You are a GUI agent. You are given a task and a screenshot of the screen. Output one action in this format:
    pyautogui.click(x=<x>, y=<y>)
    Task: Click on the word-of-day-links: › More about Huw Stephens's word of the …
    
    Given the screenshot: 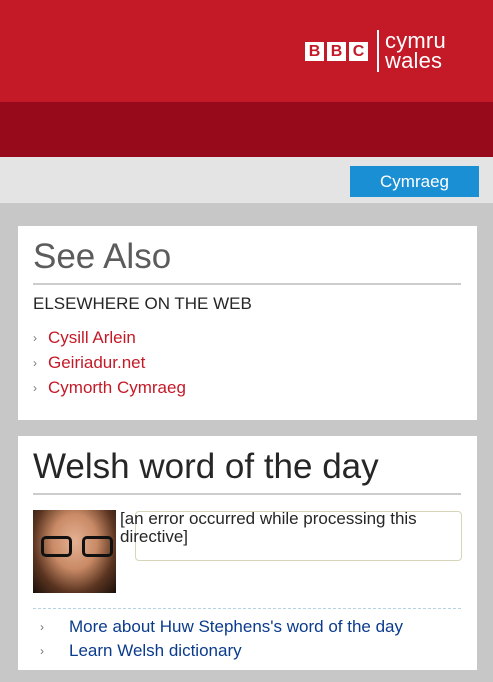 What is the action you would take?
    pyautogui.click(x=221, y=639)
    